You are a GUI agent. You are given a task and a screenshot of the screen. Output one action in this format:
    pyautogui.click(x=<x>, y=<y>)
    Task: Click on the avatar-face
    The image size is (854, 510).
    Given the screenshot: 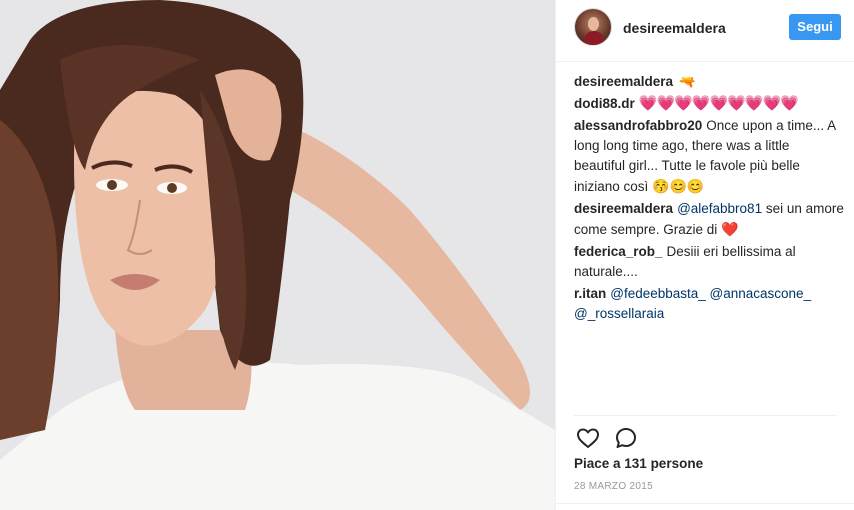 What is the action you would take?
    pyautogui.click(x=593, y=24)
    